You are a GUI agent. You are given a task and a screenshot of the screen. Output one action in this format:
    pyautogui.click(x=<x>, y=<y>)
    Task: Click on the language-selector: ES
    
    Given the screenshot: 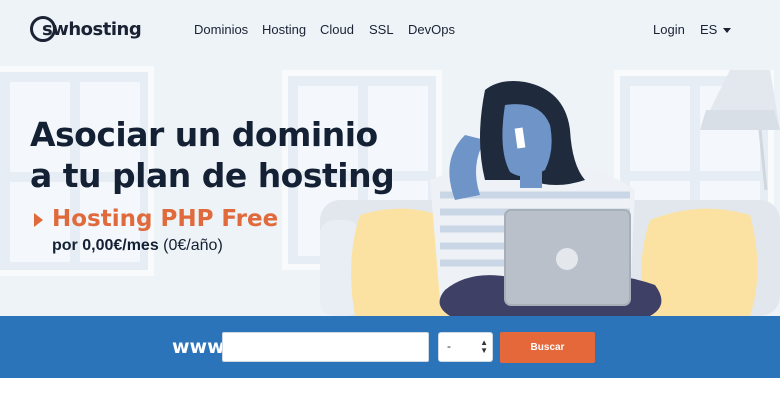 What is the action you would take?
    pyautogui.click(x=716, y=29)
    